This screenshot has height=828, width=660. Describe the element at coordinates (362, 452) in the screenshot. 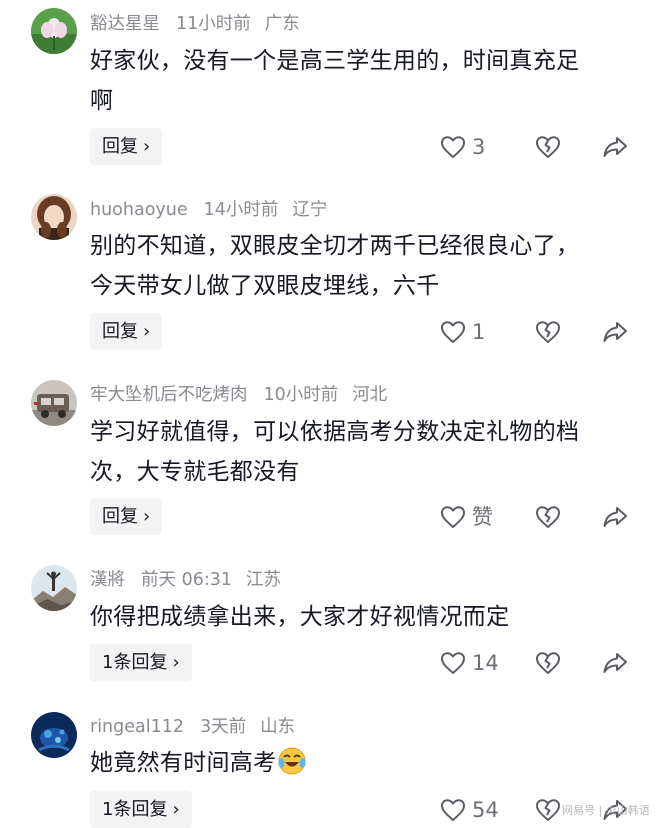

I see `comment-text: 学习好就值得，可以依据高考分数决定礼物的档 次，大专就毛都没有` at that location.